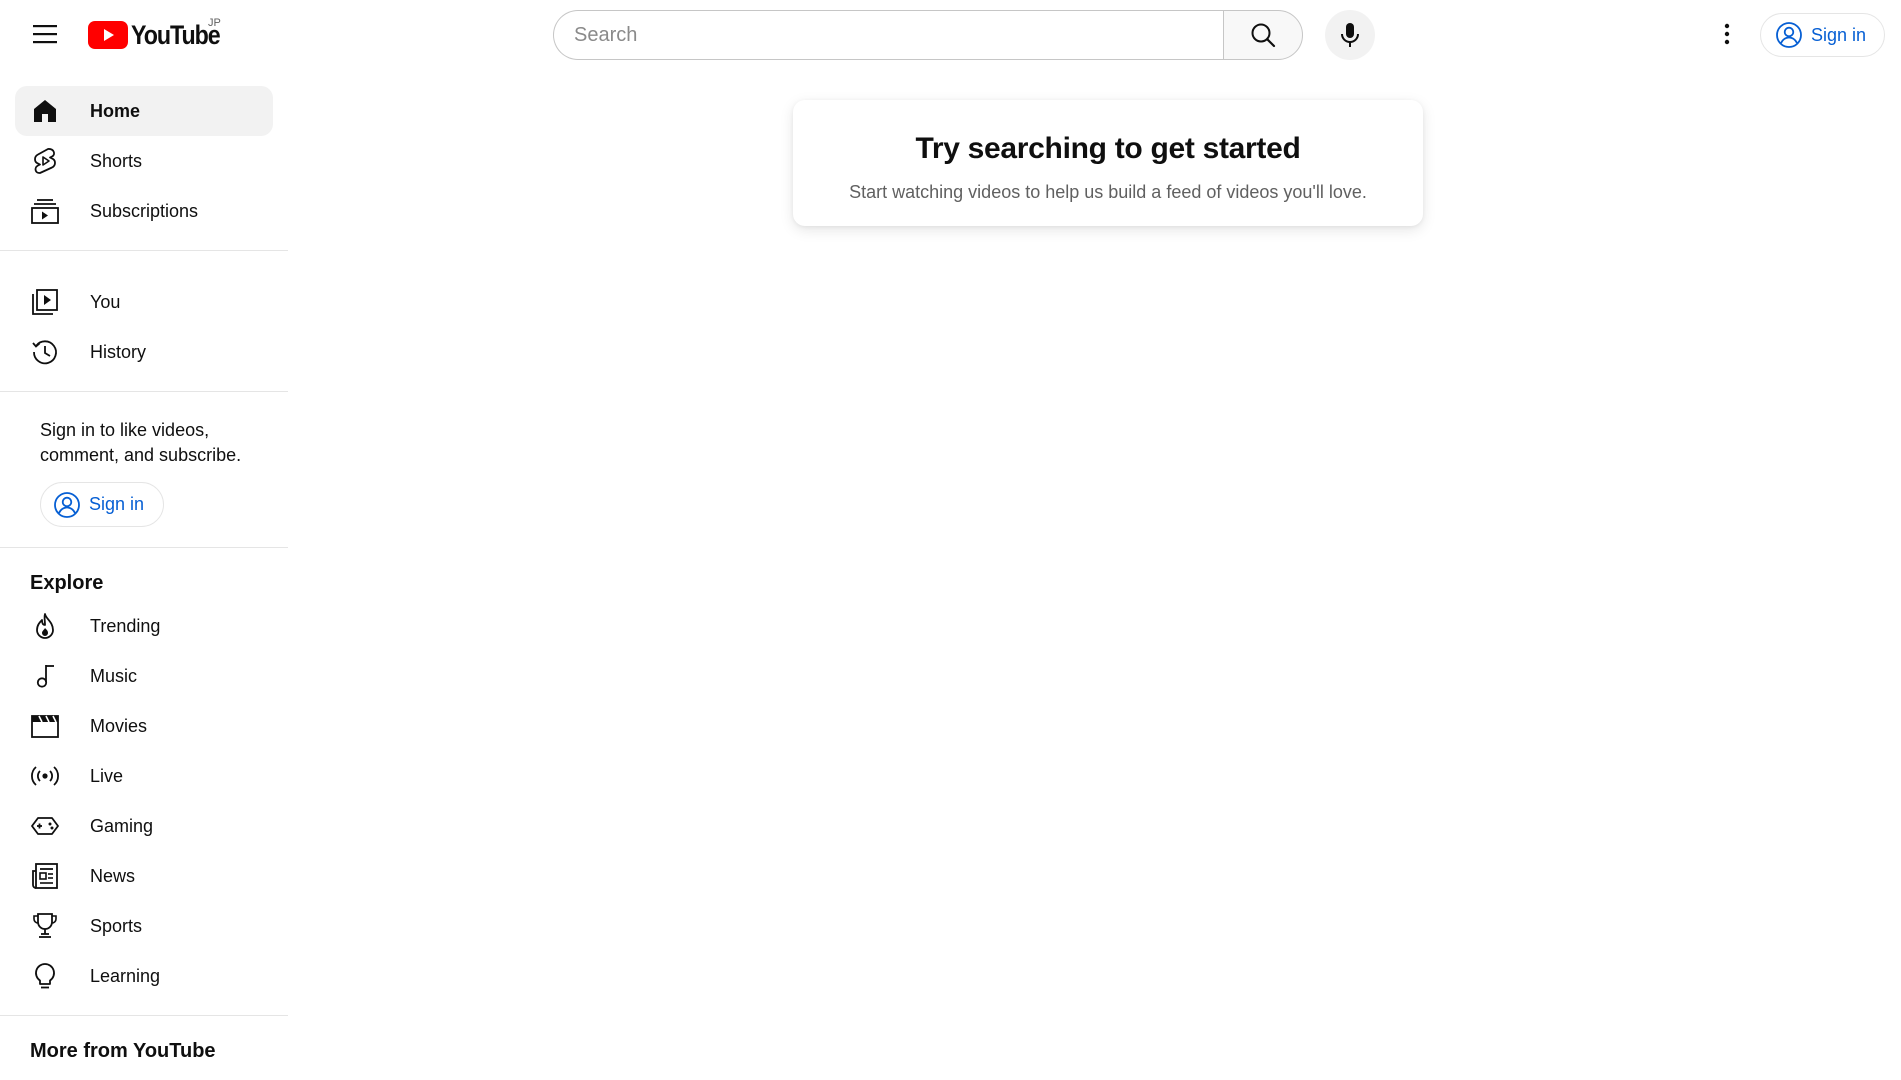 This screenshot has width=1901, height=1080. Describe the element at coordinates (898, 35) in the screenshot. I see `search-input` at that location.